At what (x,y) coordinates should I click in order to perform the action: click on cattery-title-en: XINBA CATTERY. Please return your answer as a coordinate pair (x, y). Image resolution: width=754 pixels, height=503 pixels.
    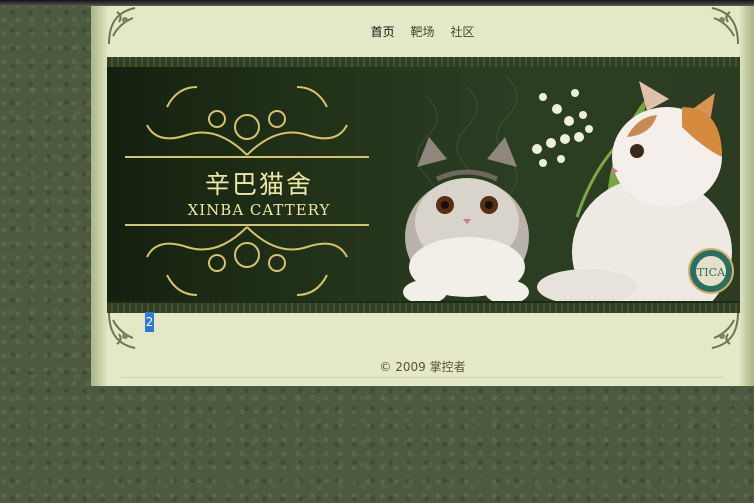
    Looking at the image, I should click on (259, 210).